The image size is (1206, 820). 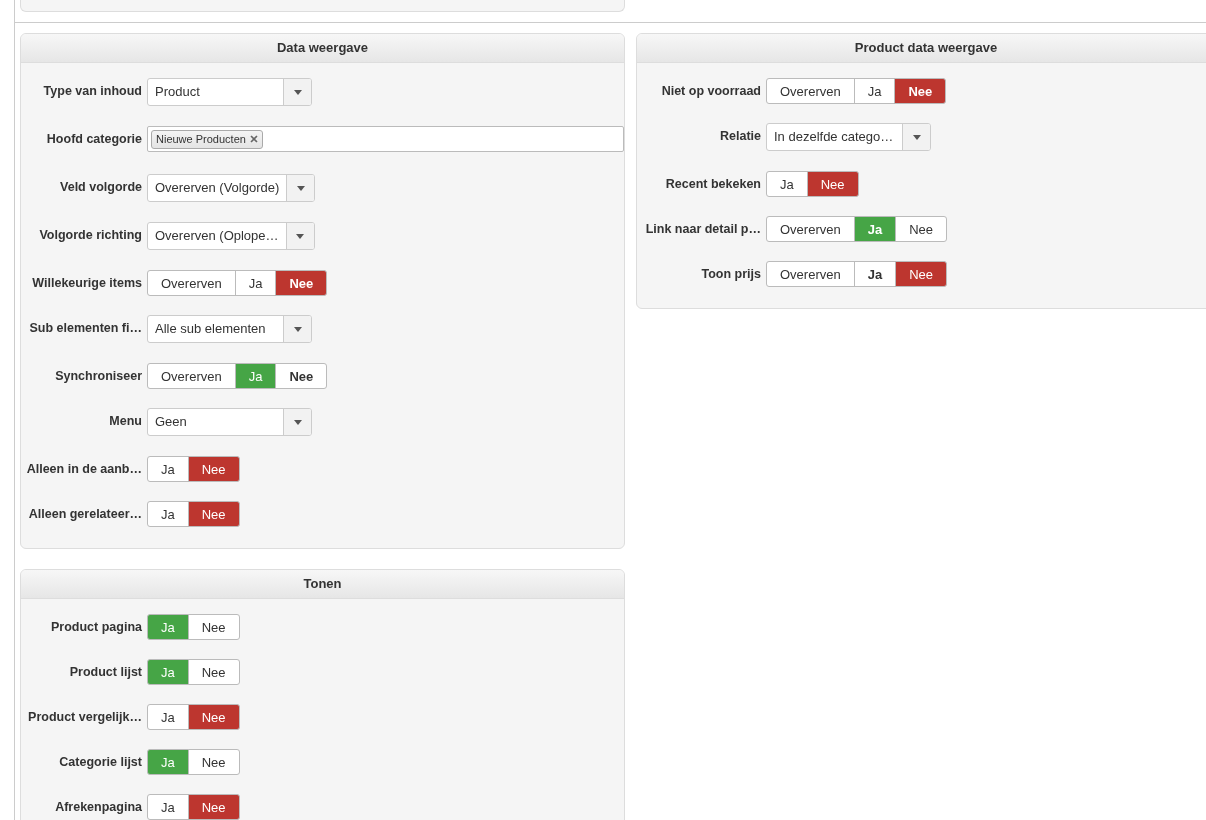 I want to click on dropdown: Overerven (Volgorde), so click(x=231, y=188).